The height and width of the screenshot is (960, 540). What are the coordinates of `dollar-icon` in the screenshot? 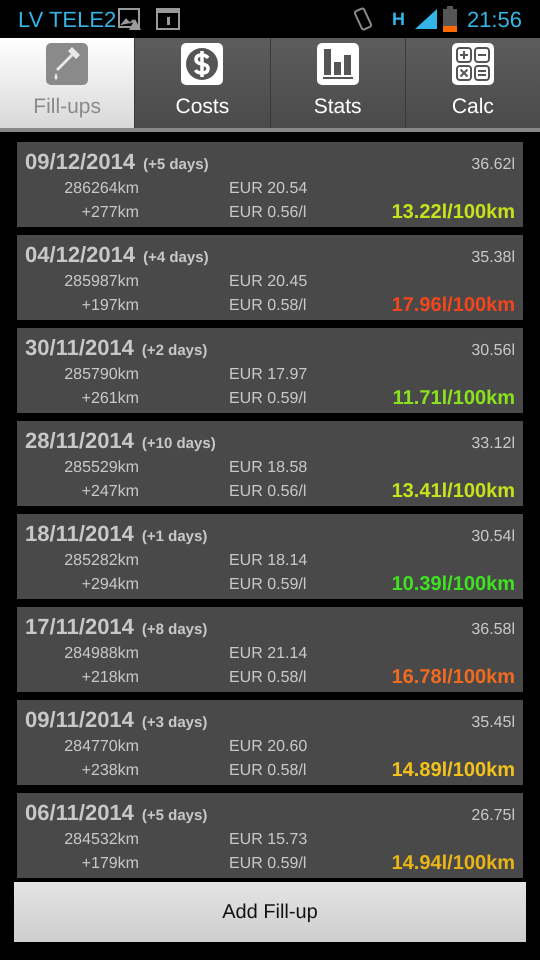 It's located at (202, 64).